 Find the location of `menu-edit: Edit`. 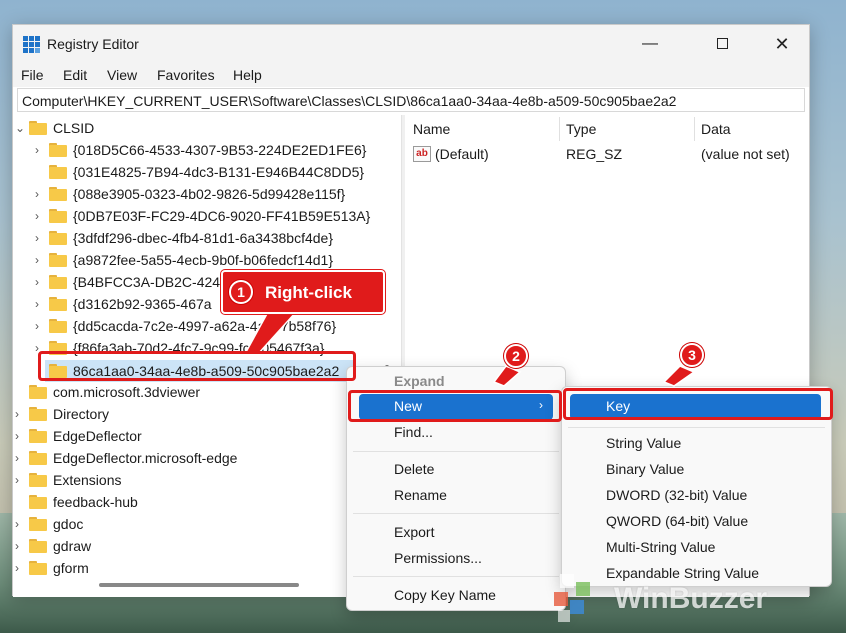

menu-edit: Edit is located at coordinates (75, 75).